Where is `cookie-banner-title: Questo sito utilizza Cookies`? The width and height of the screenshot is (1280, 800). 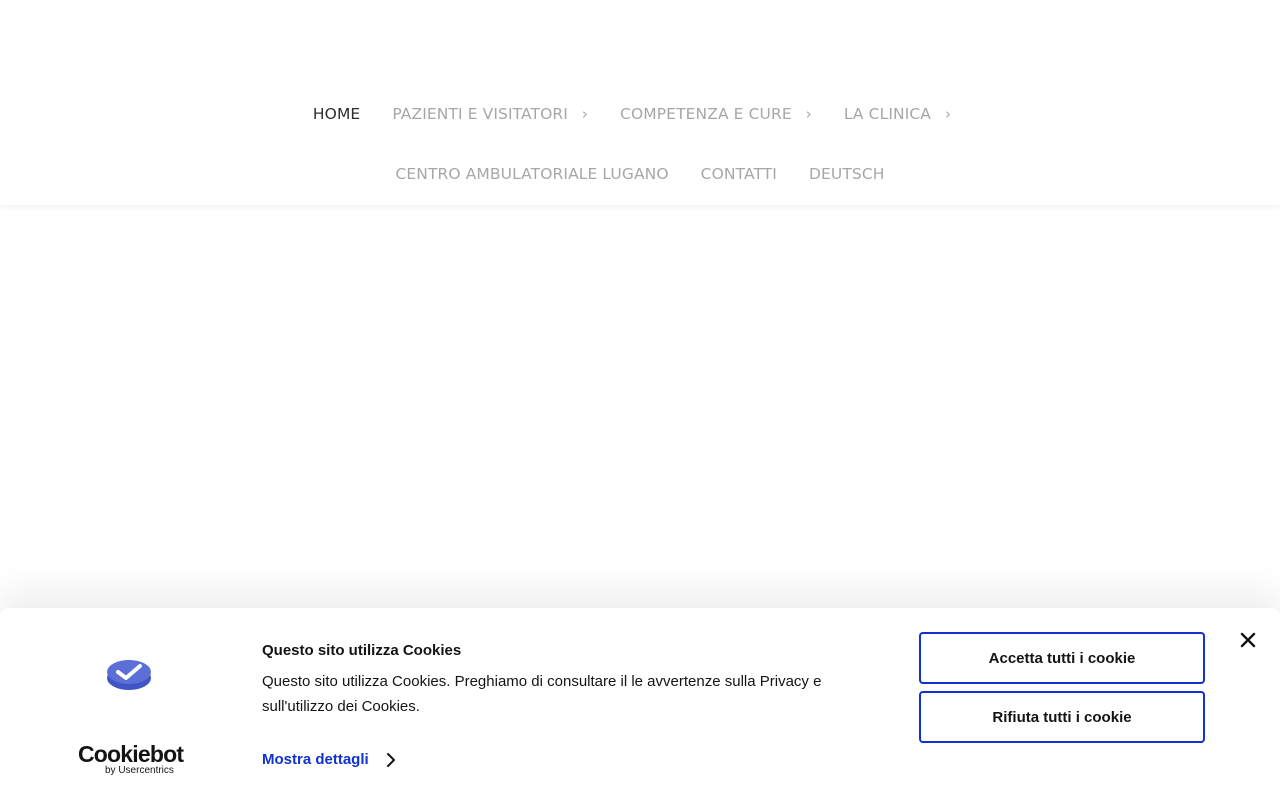
cookie-banner-title: Questo sito utilizza Cookies is located at coordinates (362, 650).